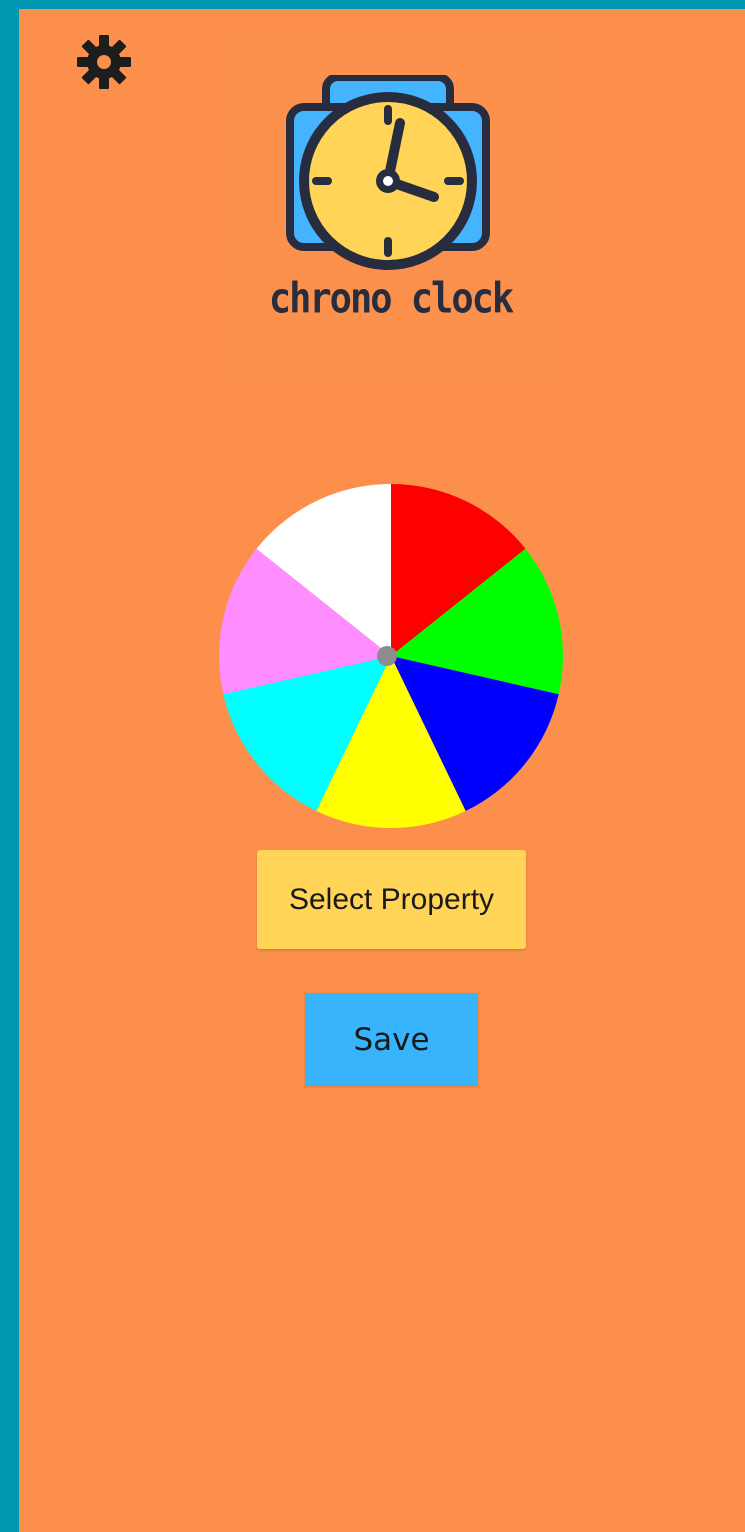  What do you see at coordinates (391, 899) in the screenshot?
I see `select-property-button: Select Property` at bounding box center [391, 899].